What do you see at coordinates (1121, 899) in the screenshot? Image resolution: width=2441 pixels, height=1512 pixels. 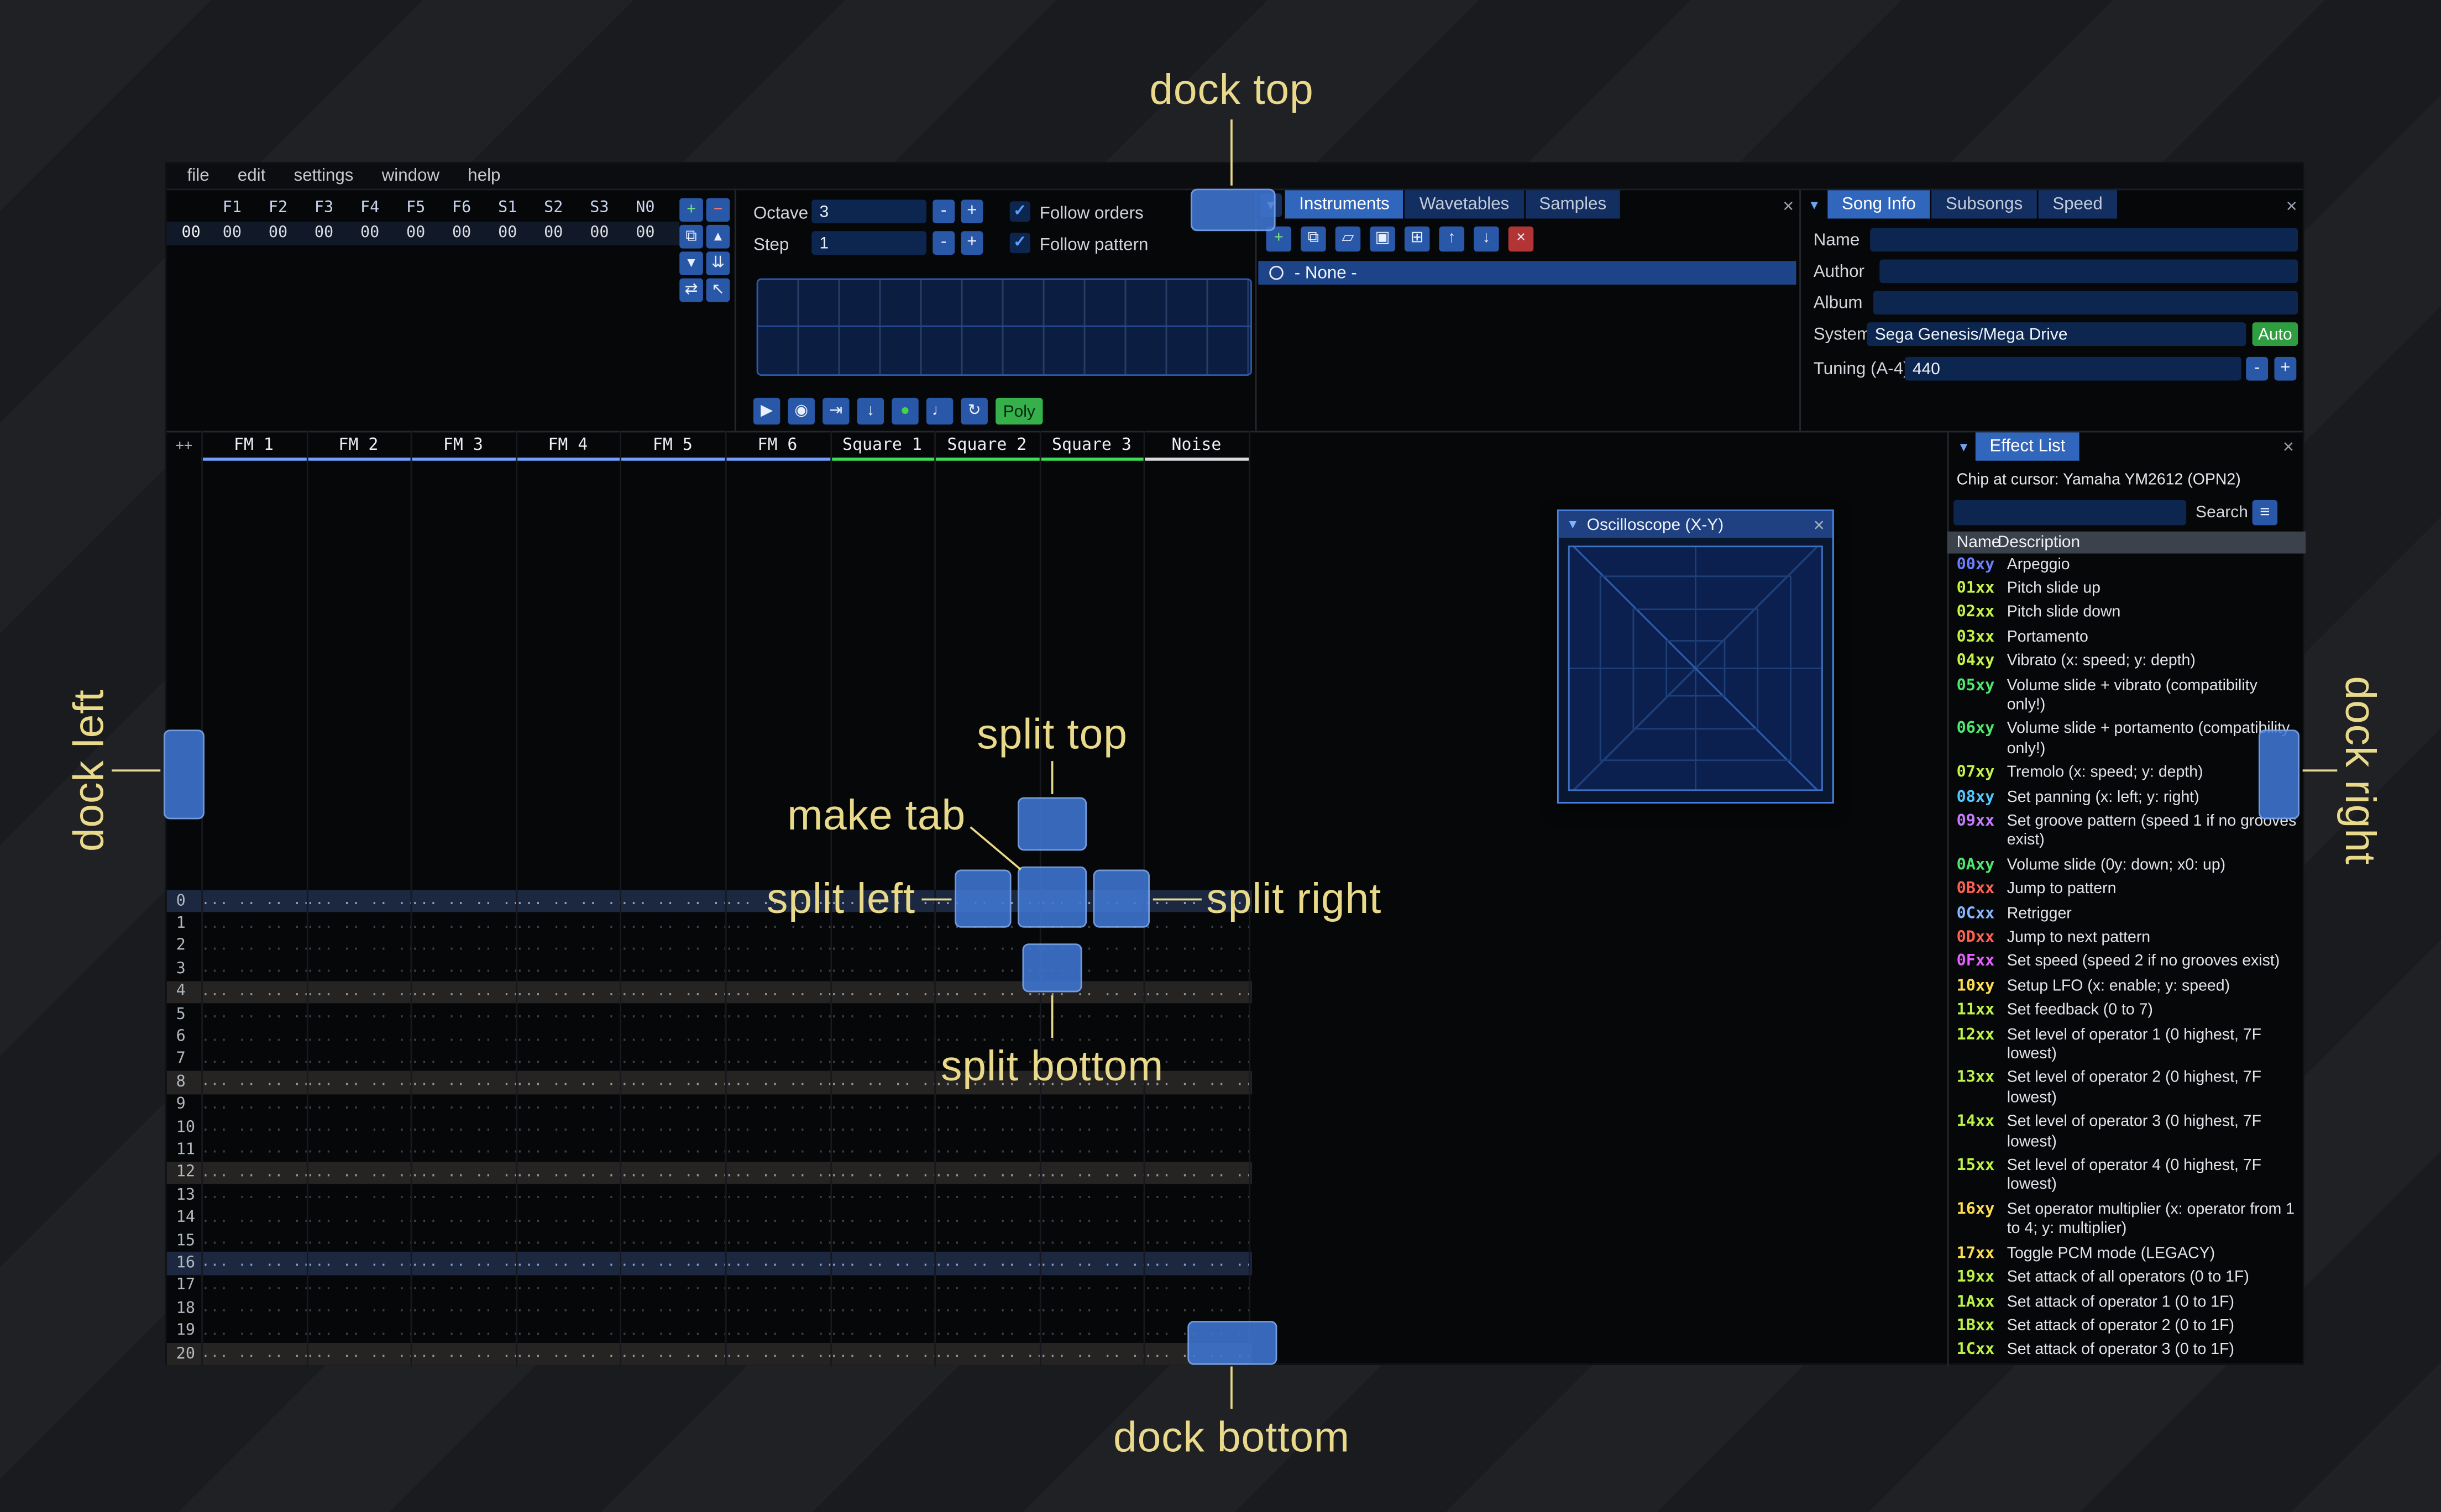 I see `split-target-right` at bounding box center [1121, 899].